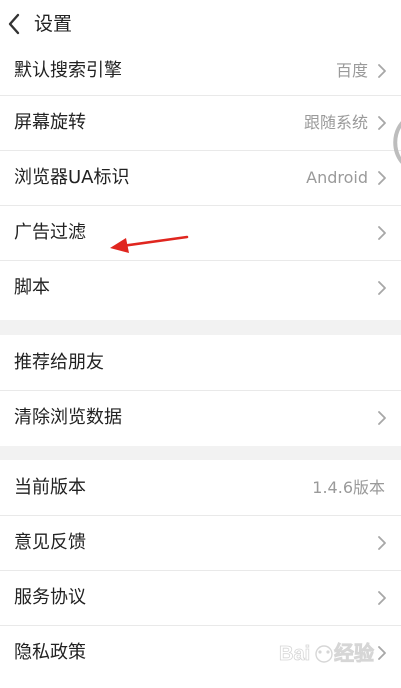  I want to click on recommend-friends-row: 推荐给朋友, so click(200, 362).